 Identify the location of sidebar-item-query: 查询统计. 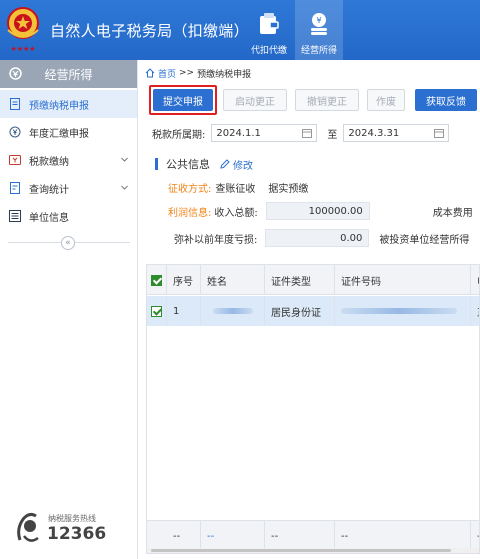
(68, 188).